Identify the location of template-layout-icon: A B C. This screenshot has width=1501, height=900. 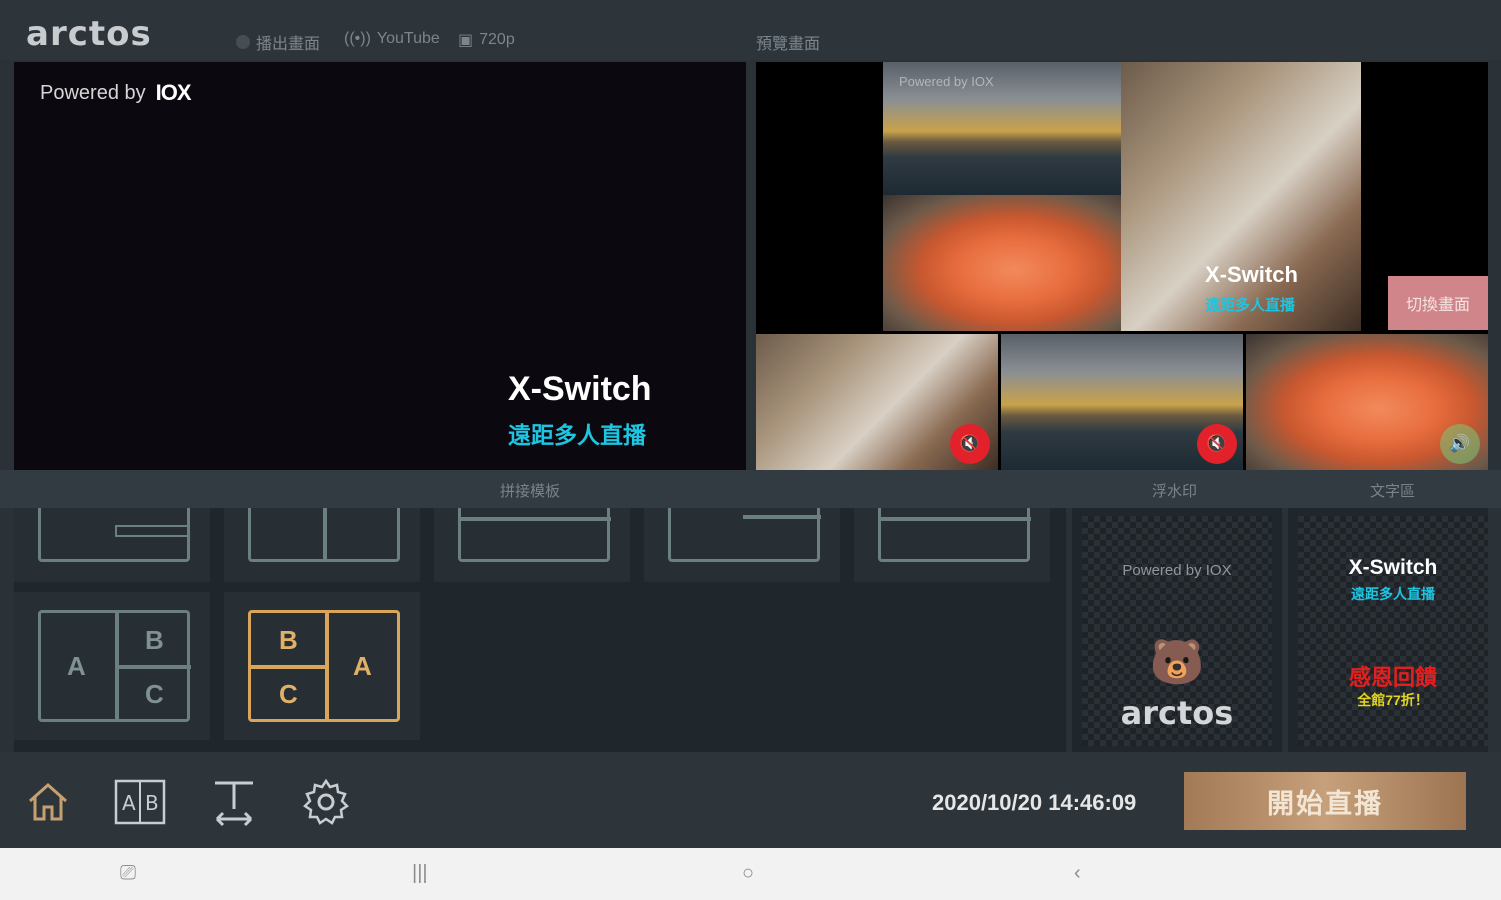
(114, 666).